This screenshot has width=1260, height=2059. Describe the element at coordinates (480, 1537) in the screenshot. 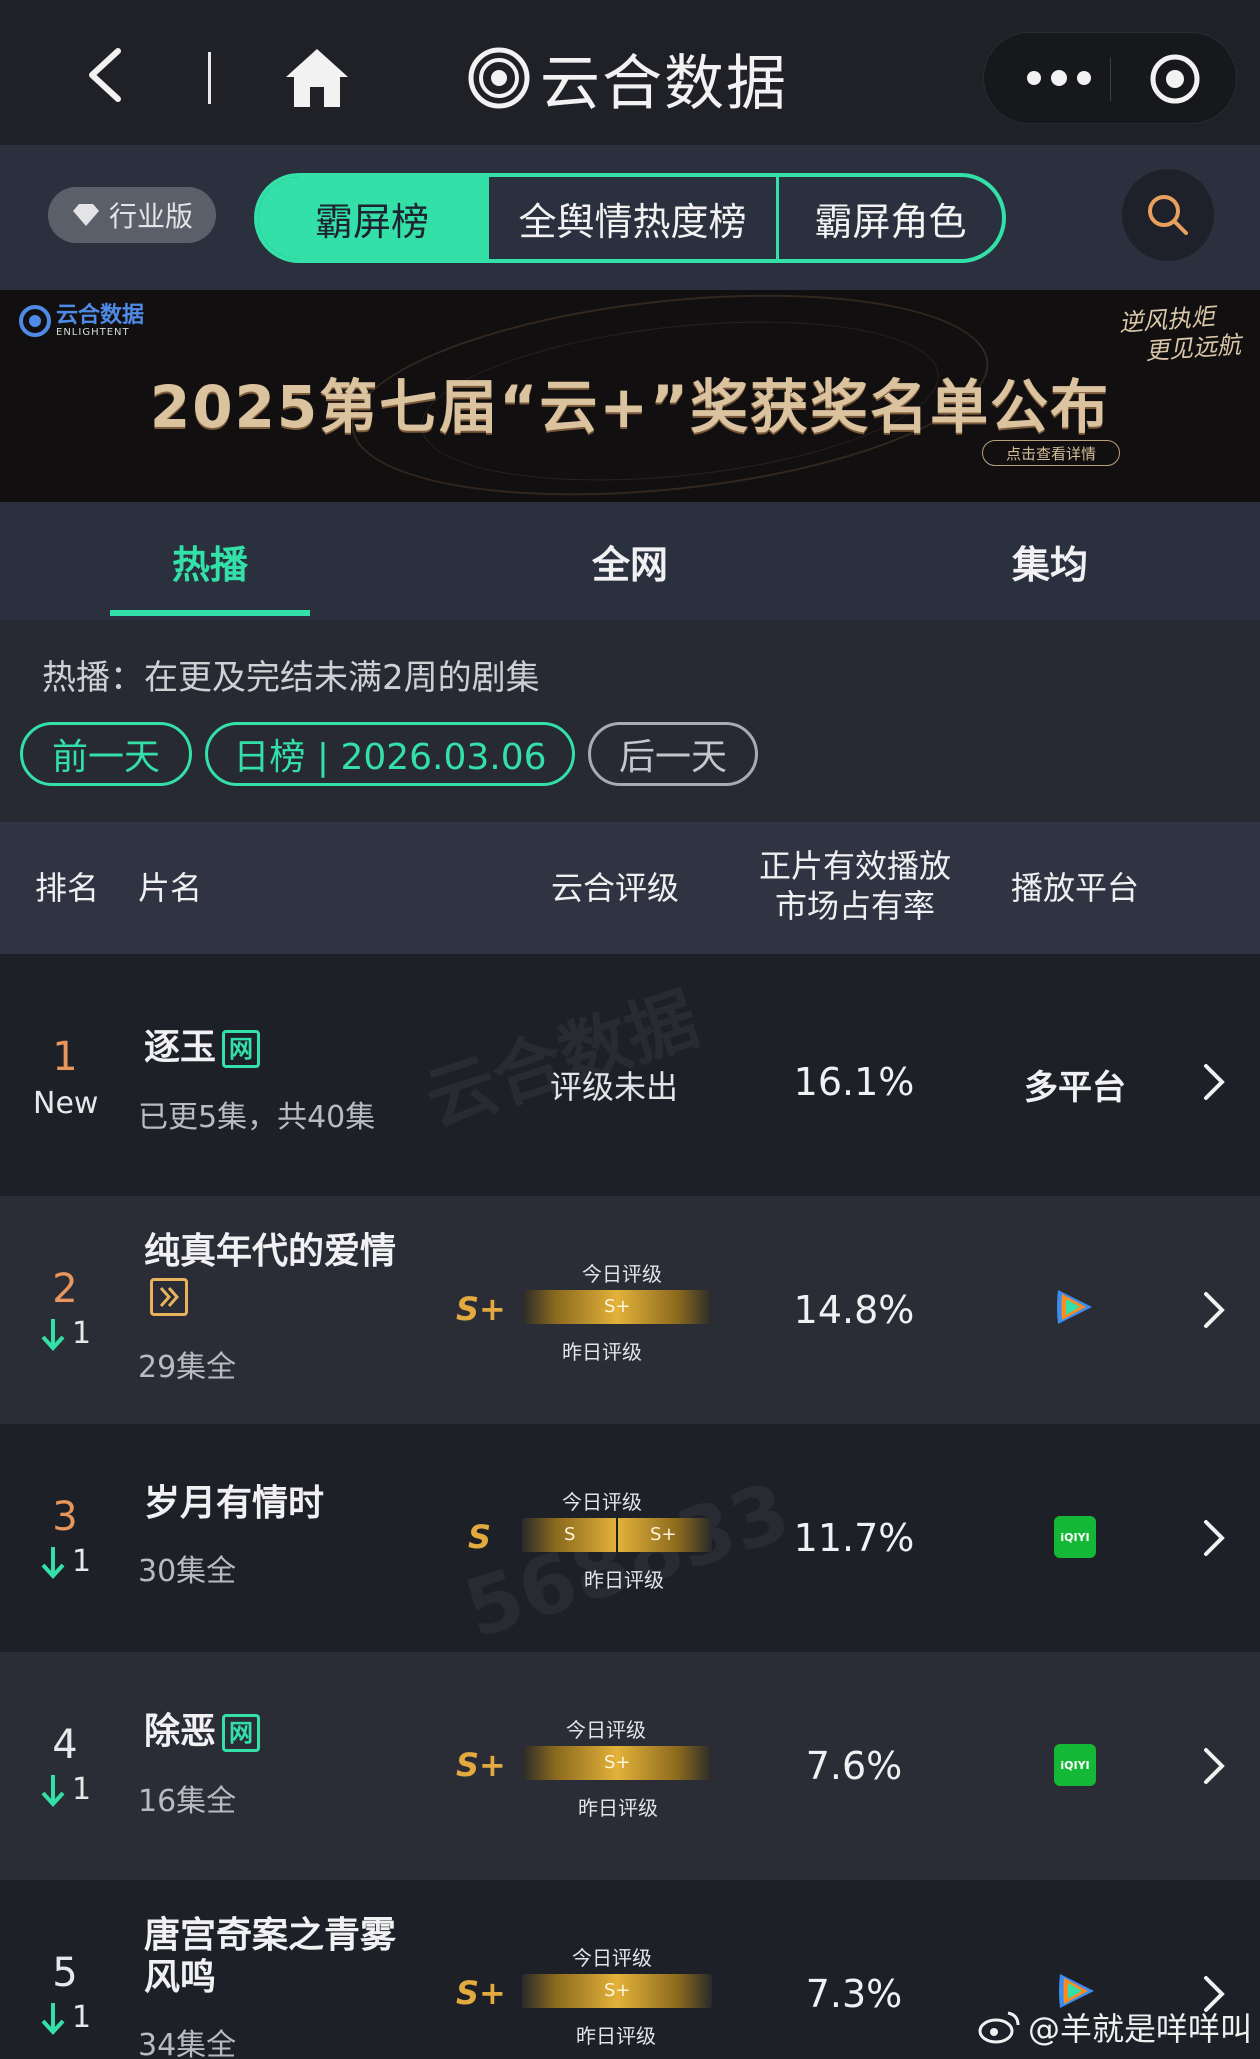

I see `rating-grade: S` at that location.